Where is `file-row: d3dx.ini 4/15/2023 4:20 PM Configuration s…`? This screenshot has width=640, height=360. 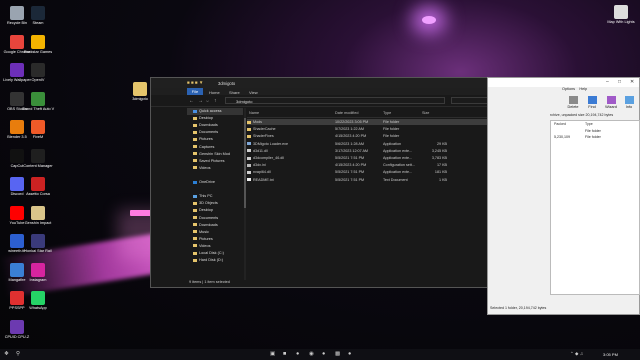 file-row: d3dx.ini 4/15/2023 4:20 PM Configuration s… is located at coordinates (382, 165).